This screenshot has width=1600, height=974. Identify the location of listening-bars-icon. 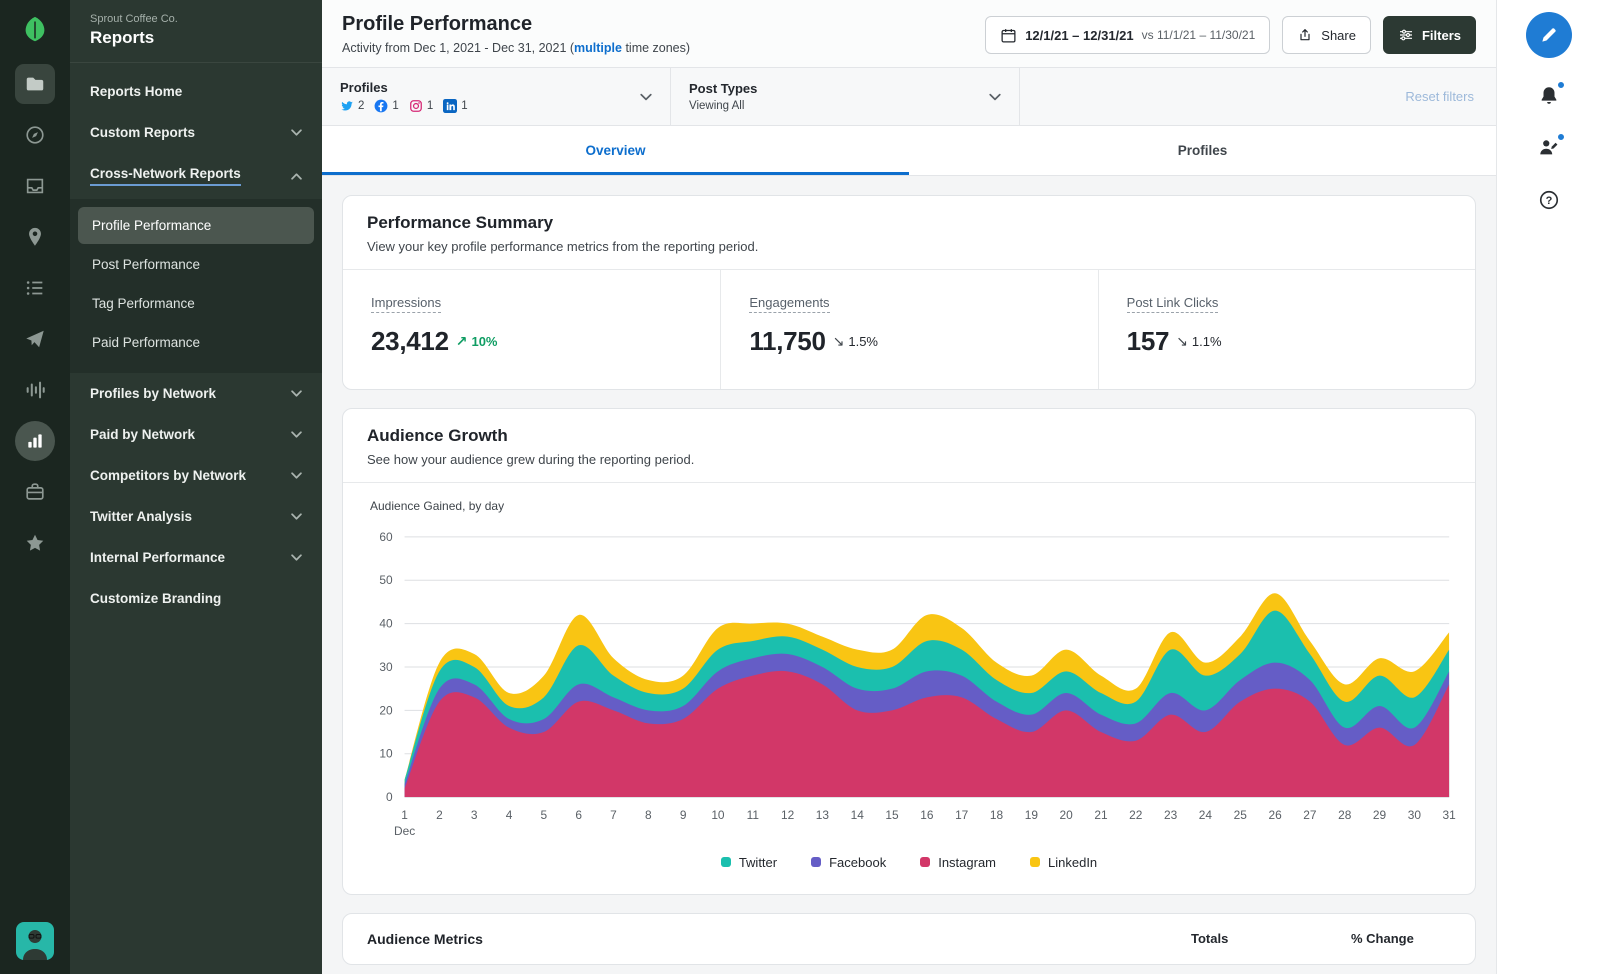
(35, 390).